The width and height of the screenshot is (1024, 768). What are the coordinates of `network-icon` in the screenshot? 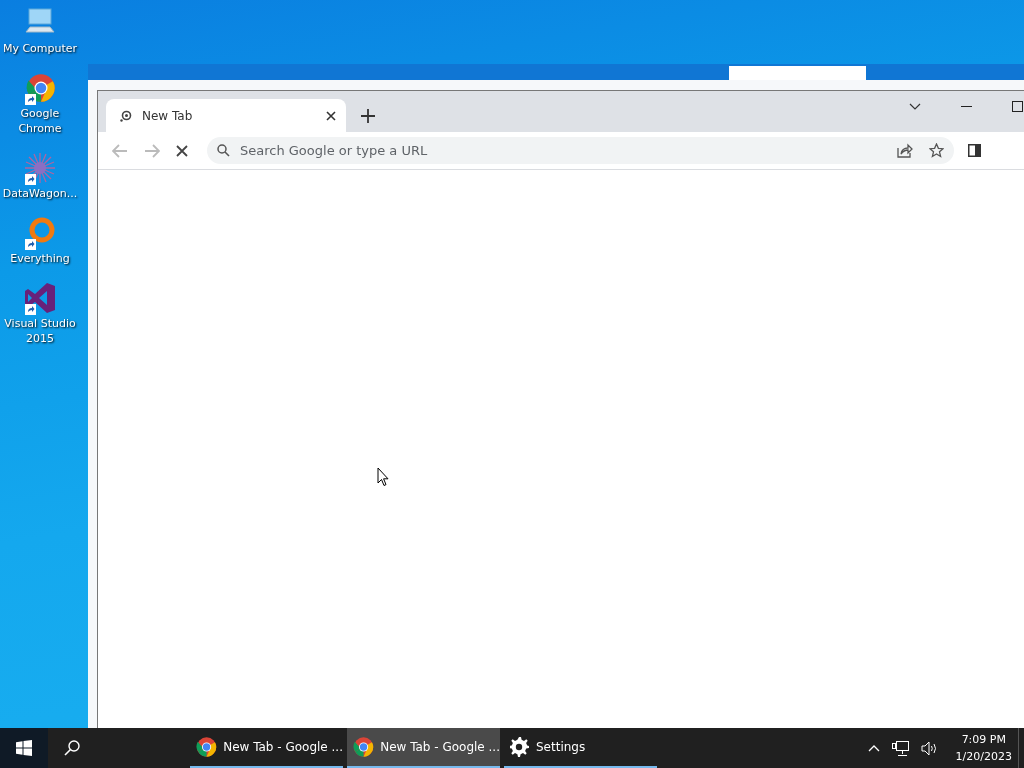 It's located at (900, 748).